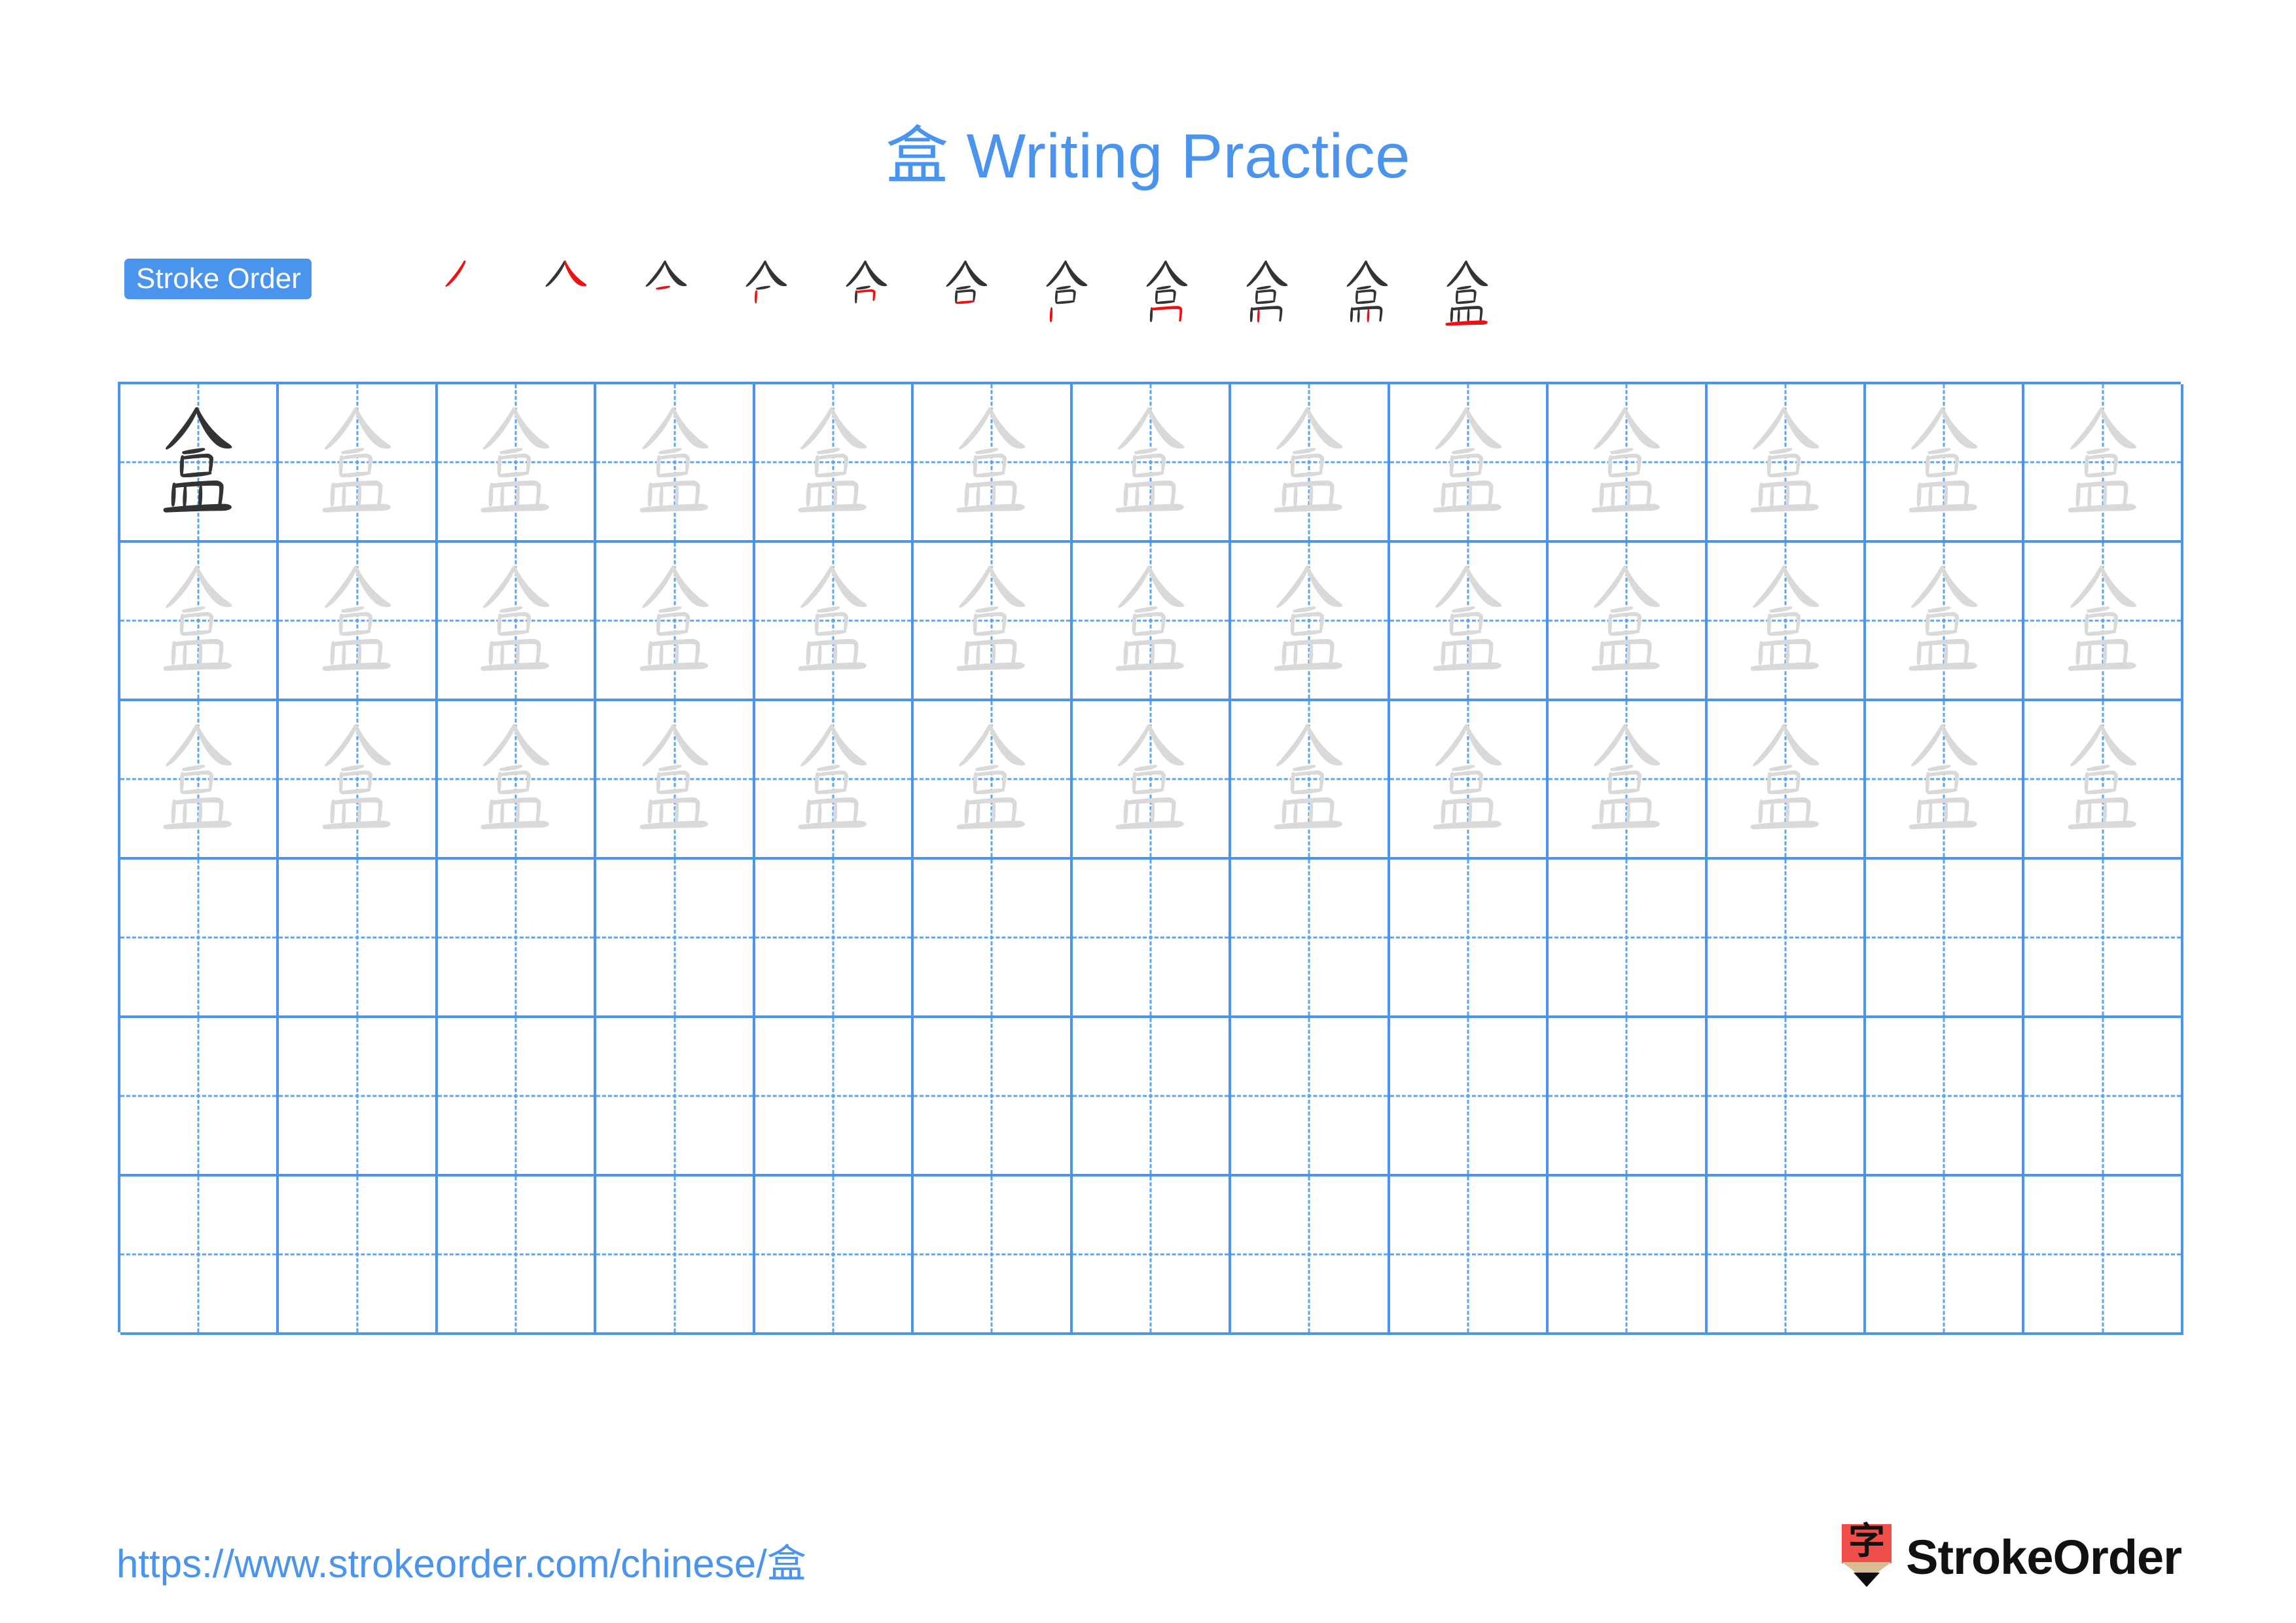  Describe the element at coordinates (358, 1255) in the screenshot. I see `grid-cell-r6-c2` at that location.